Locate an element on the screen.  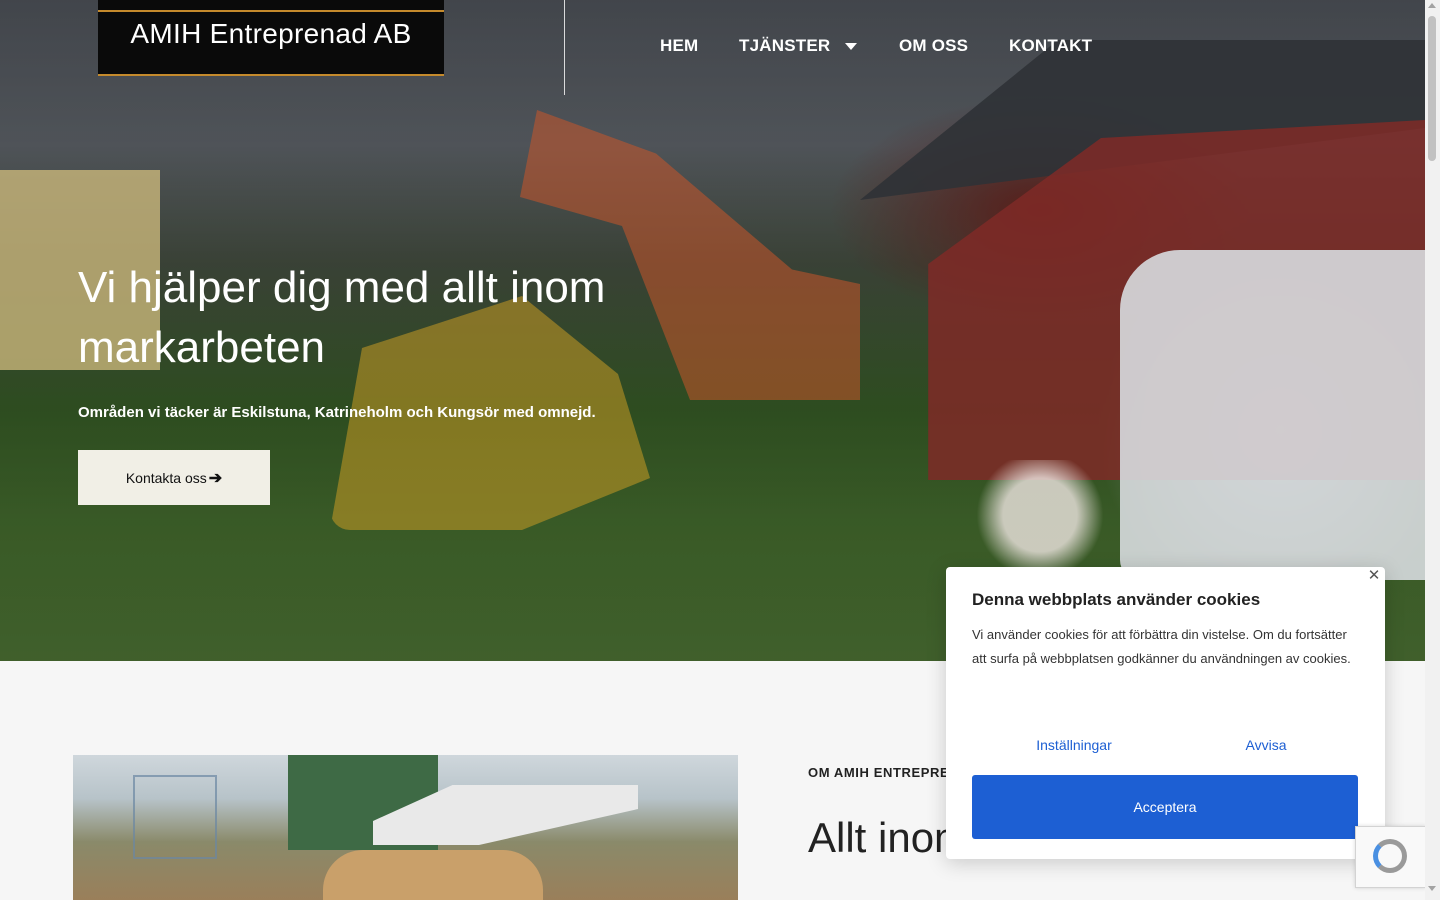
greenhouse-shape is located at coordinates (175, 817).